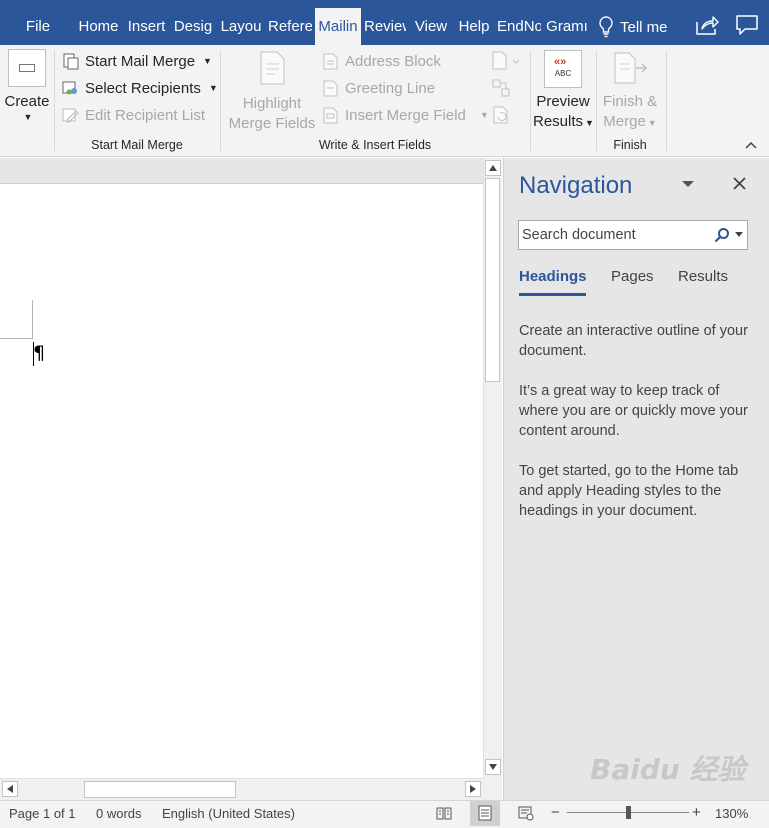 This screenshot has width=769, height=828. What do you see at coordinates (553, 276) in the screenshot?
I see `tab-headings: Headings` at bounding box center [553, 276].